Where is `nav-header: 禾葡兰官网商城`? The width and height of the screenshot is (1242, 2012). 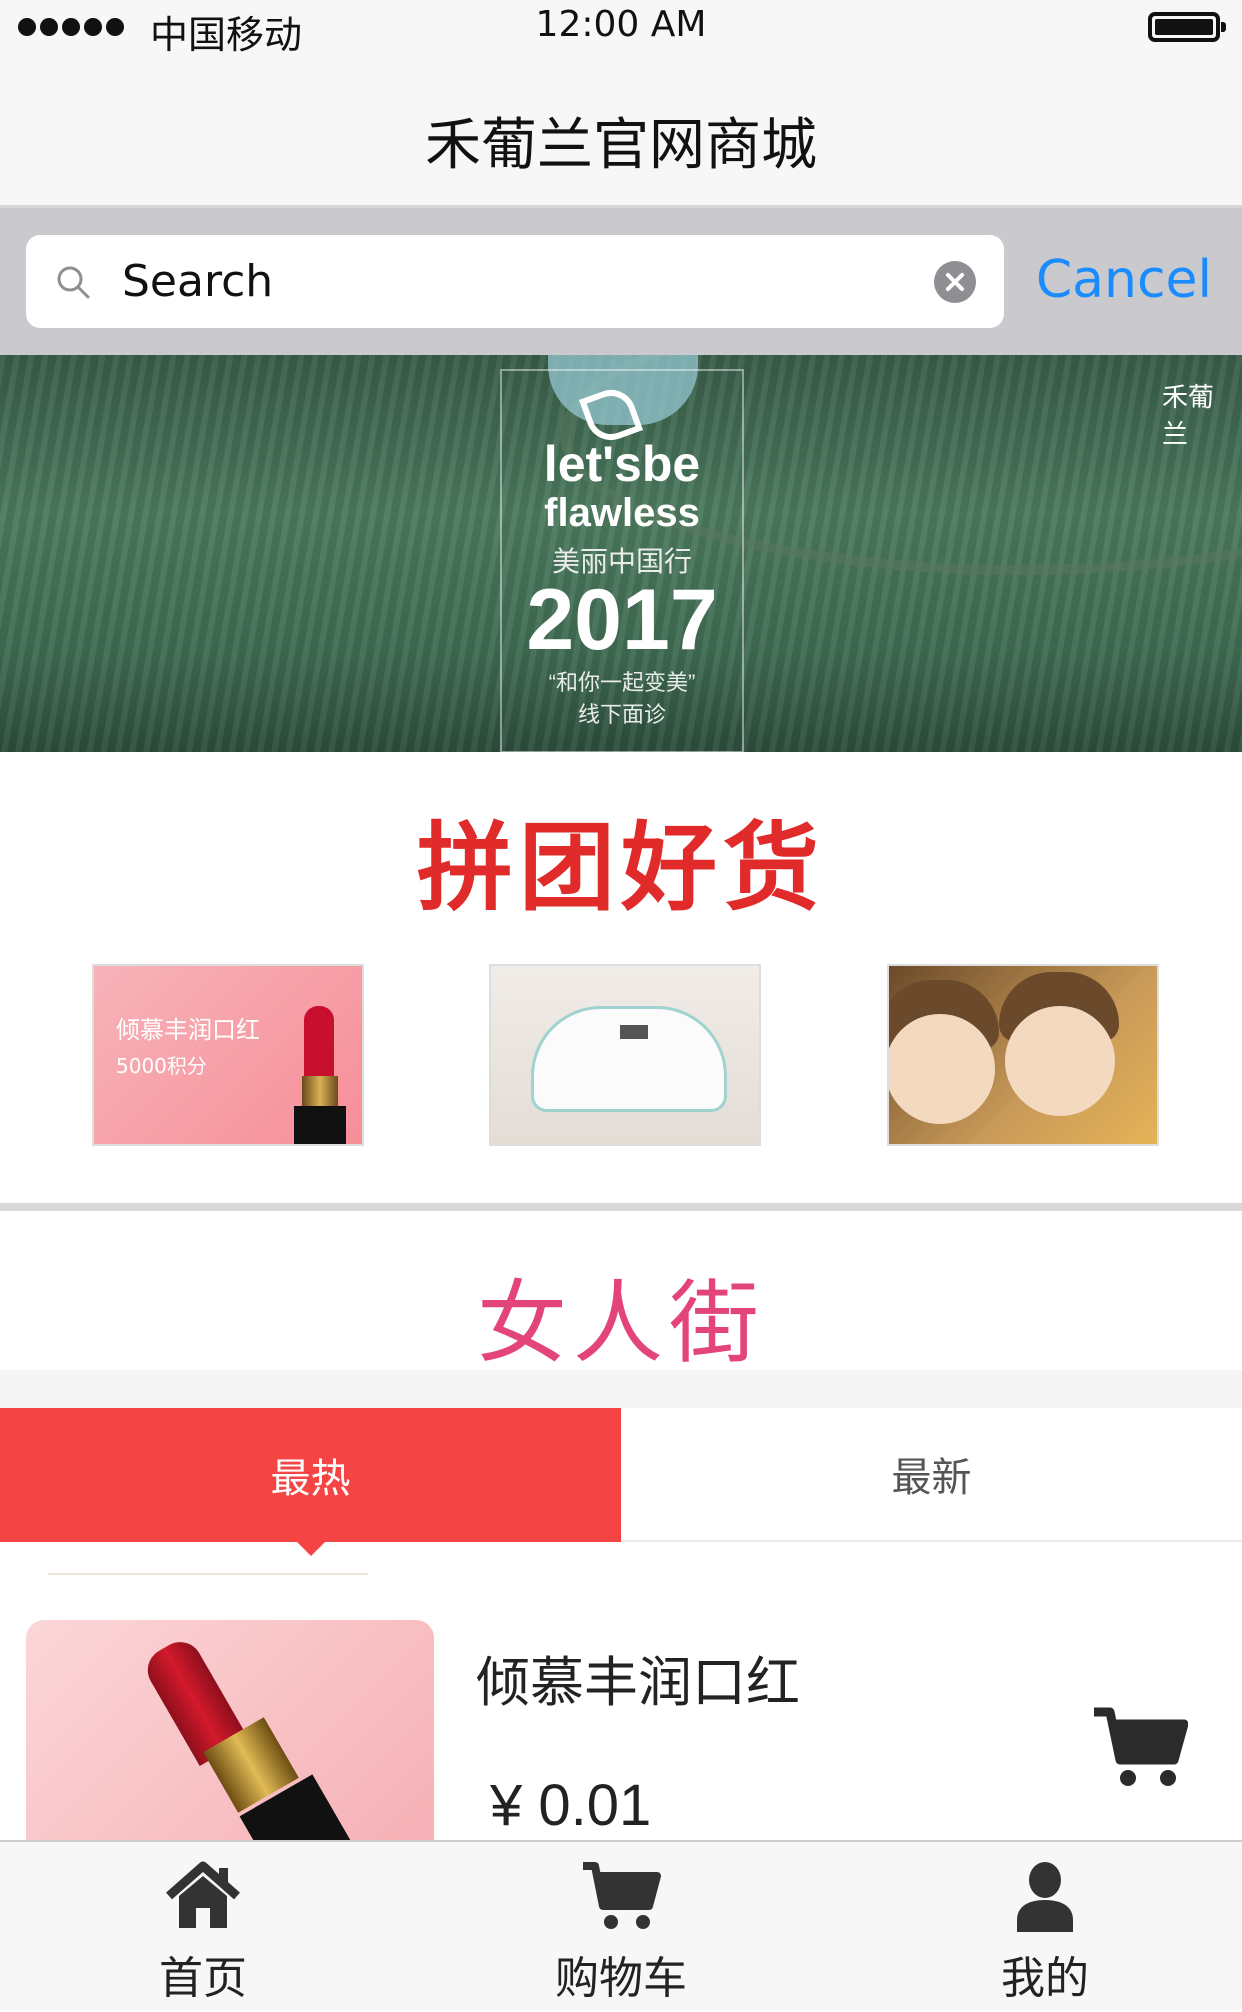 nav-header: 禾葡兰官网商城 is located at coordinates (621, 132).